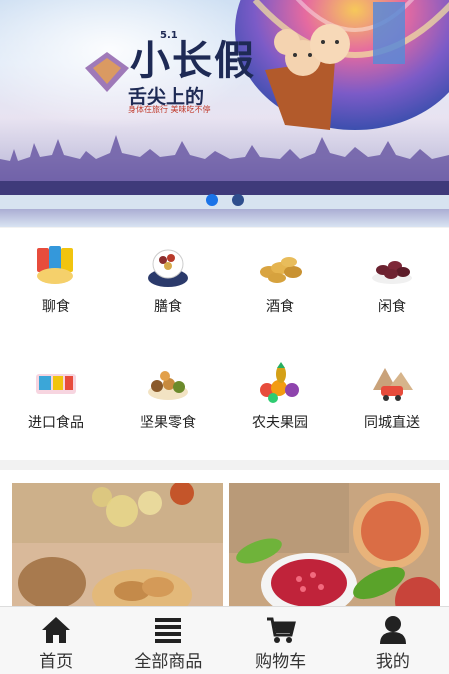  I want to click on category-item-shanshi: 膳食, so click(168, 286).